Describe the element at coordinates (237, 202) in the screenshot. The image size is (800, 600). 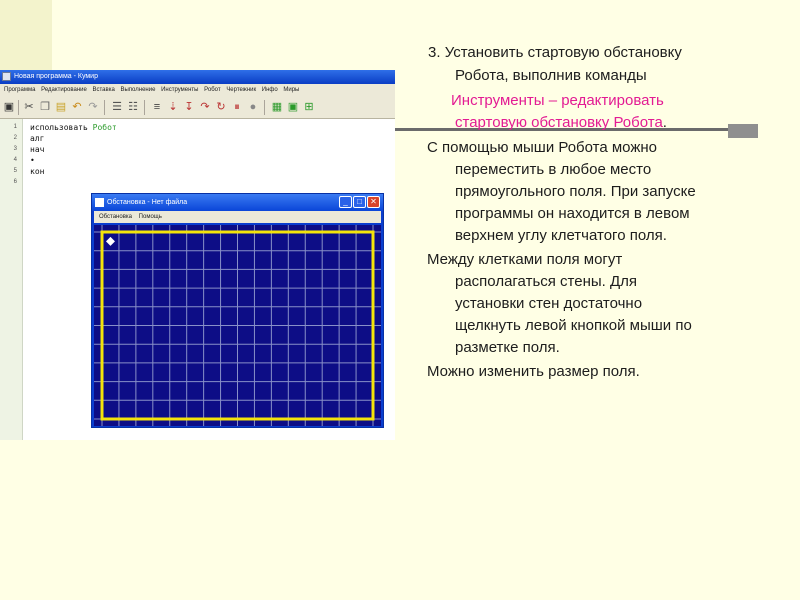
I see `obstanovka-title-bar: Обстановка - Нет файла _ □ ✕` at that location.